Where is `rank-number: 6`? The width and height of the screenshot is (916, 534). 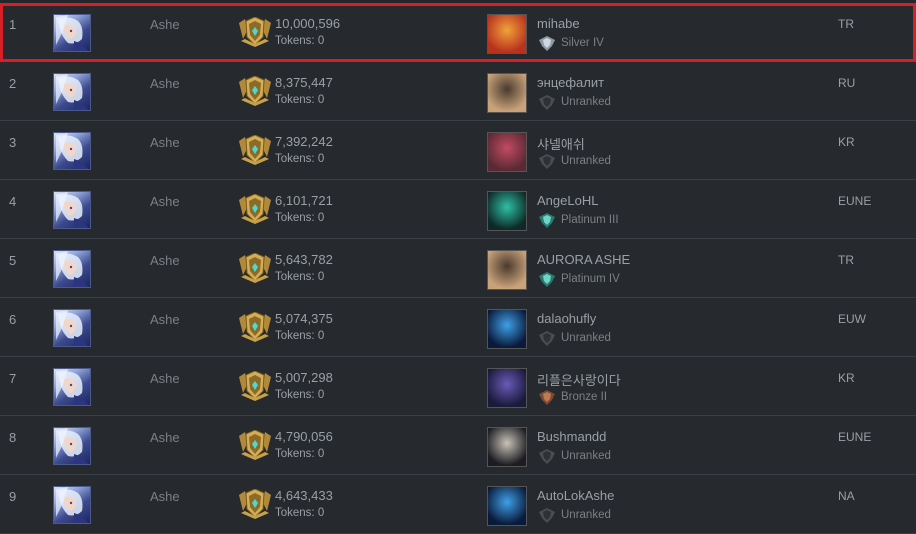 rank-number: 6 is located at coordinates (13, 319).